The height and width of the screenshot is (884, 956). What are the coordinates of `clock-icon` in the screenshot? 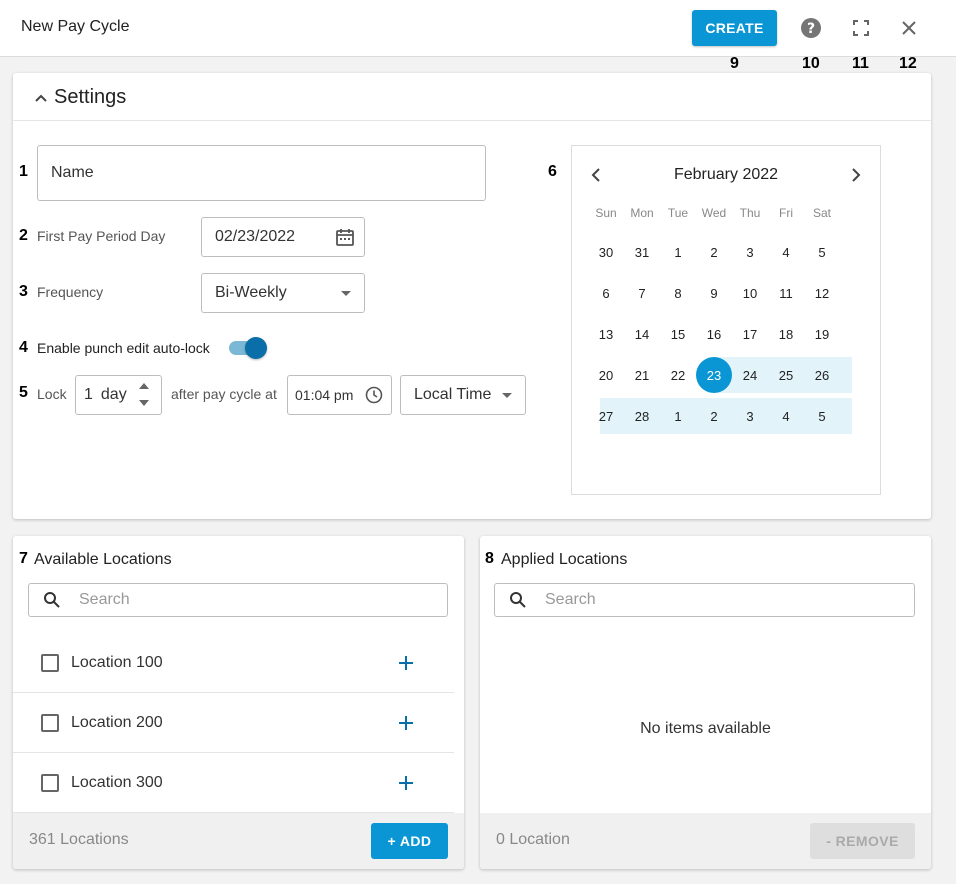 It's located at (374, 395).